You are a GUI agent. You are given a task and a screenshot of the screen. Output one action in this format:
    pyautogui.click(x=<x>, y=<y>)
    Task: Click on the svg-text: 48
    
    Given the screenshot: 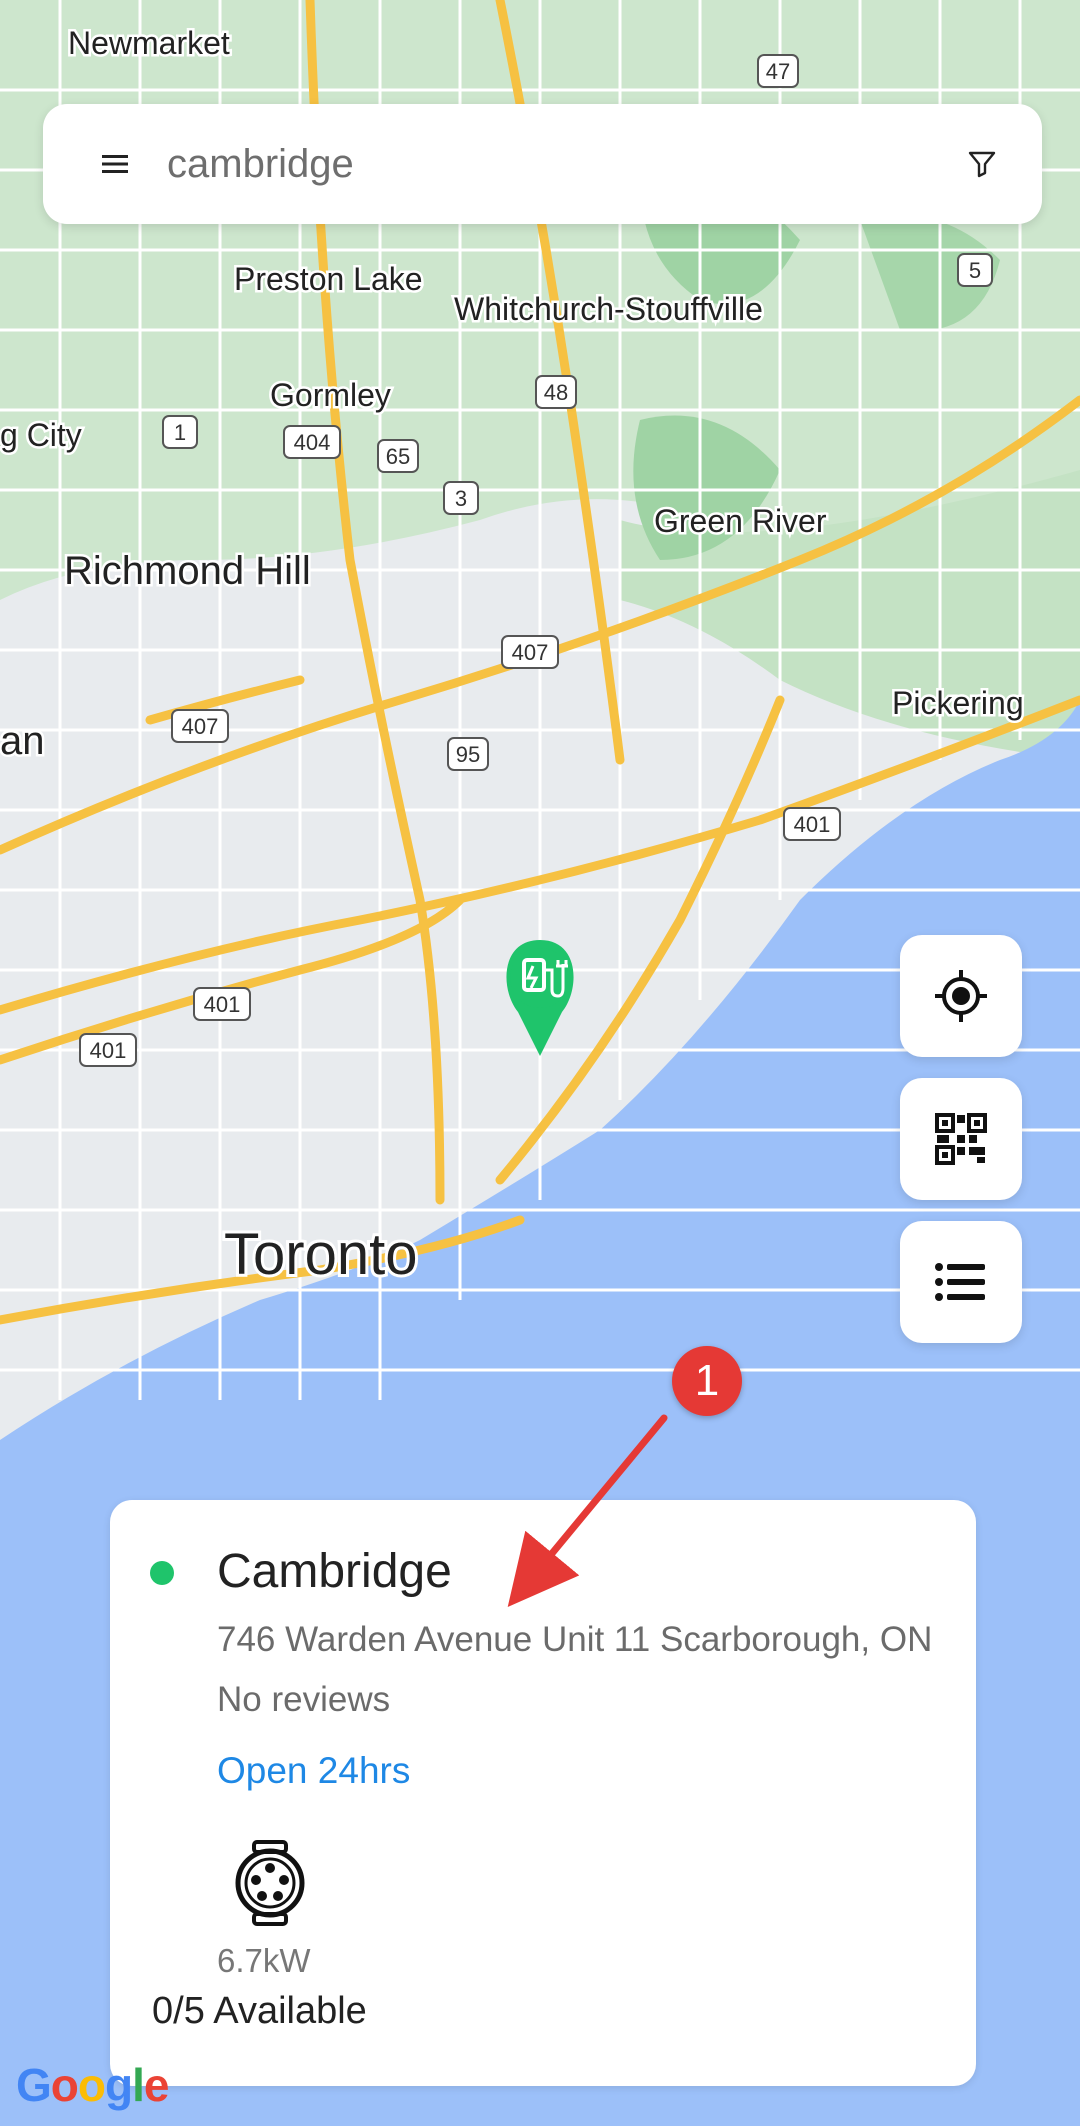 What is the action you would take?
    pyautogui.click(x=556, y=392)
    